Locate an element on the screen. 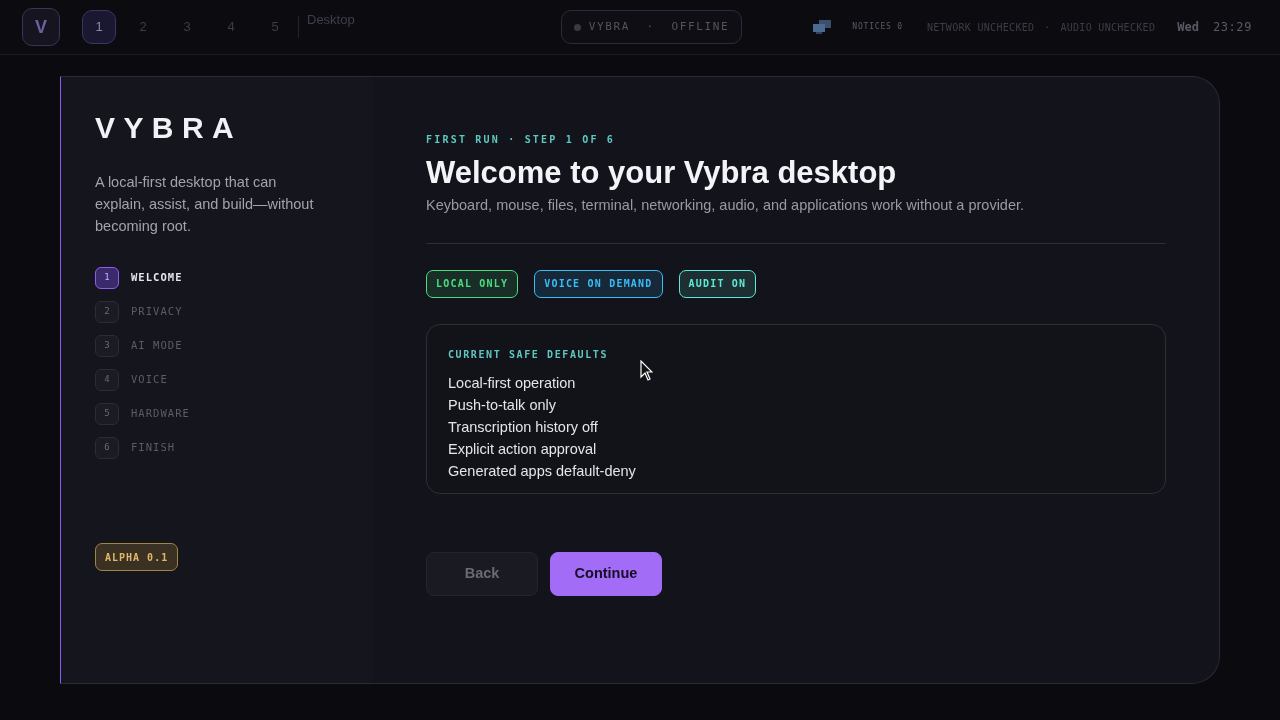 The image size is (1280, 720). dialog-title: Welcome to your Vybra desktop is located at coordinates (662, 173).